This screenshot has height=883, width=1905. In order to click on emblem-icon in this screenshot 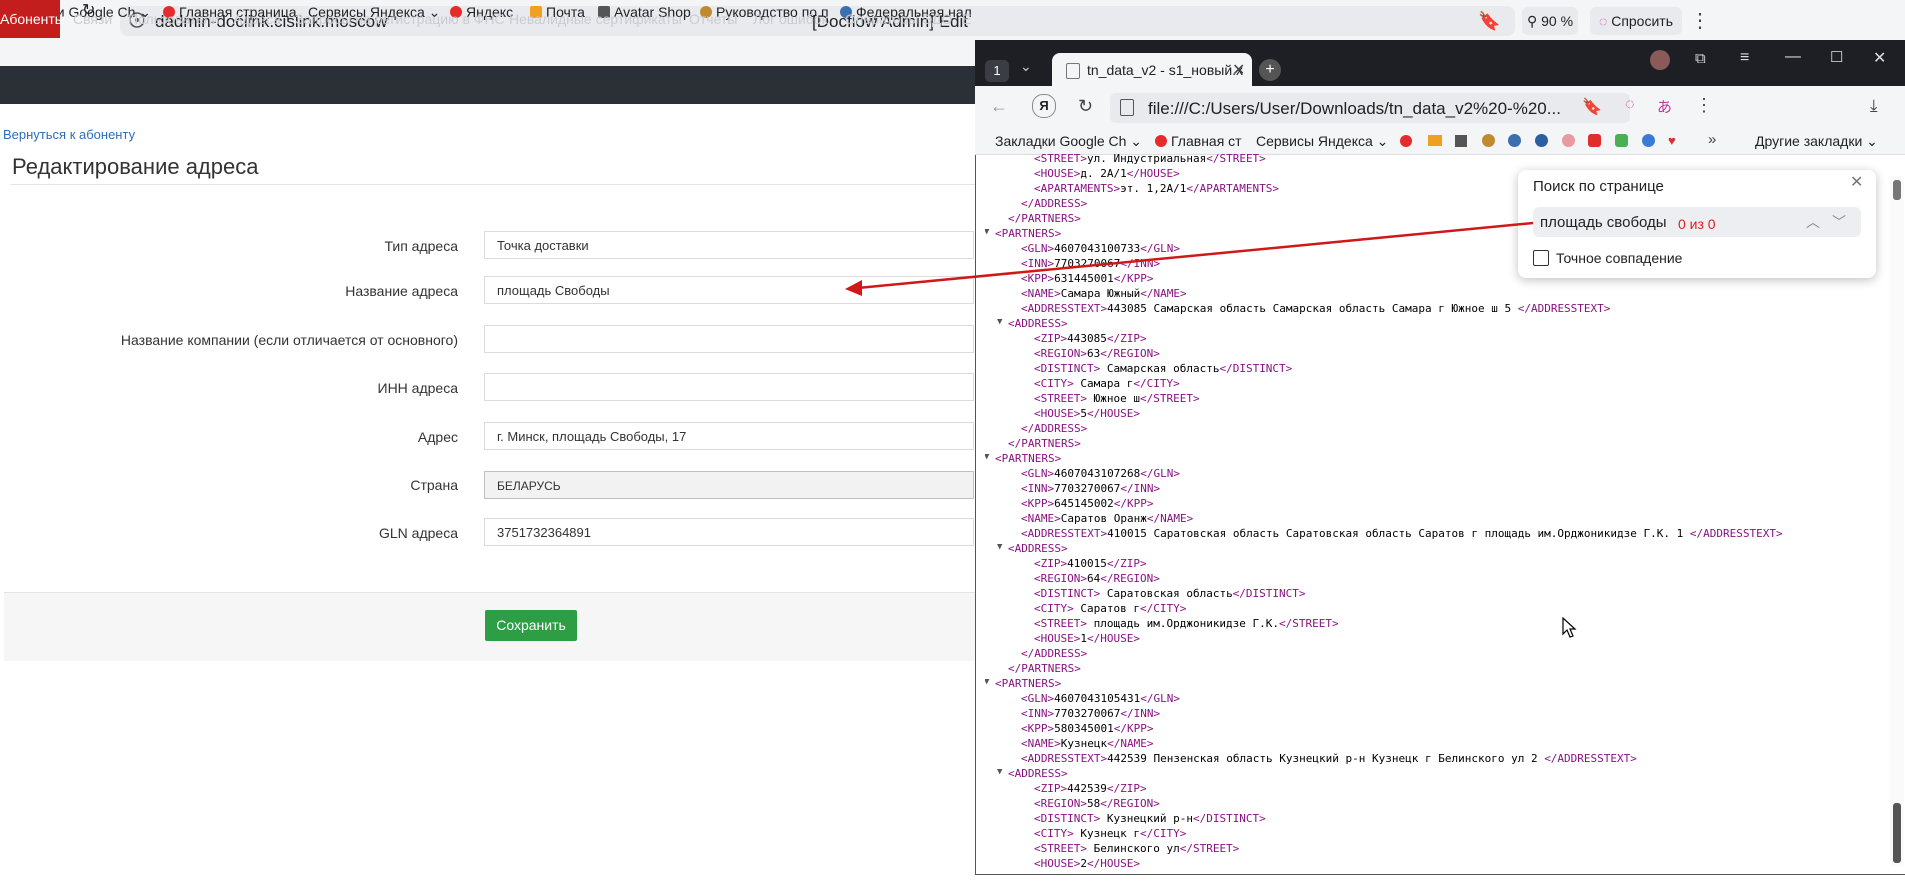, I will do `click(1514, 140)`.